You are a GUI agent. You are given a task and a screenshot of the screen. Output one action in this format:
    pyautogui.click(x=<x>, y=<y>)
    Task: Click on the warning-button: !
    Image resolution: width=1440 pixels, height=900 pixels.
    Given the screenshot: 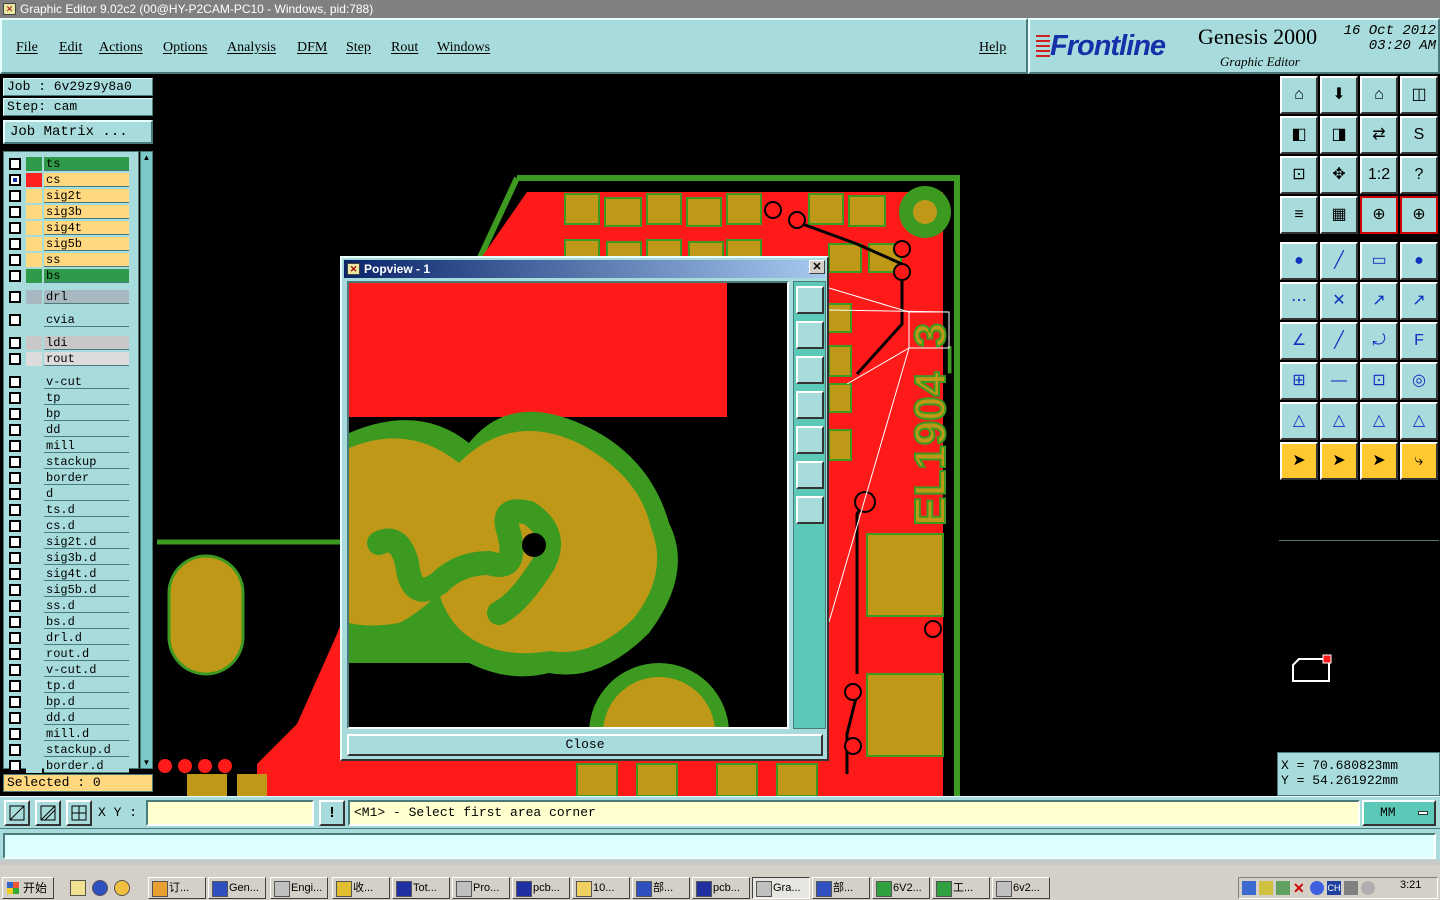 What is the action you would take?
    pyautogui.click(x=332, y=813)
    